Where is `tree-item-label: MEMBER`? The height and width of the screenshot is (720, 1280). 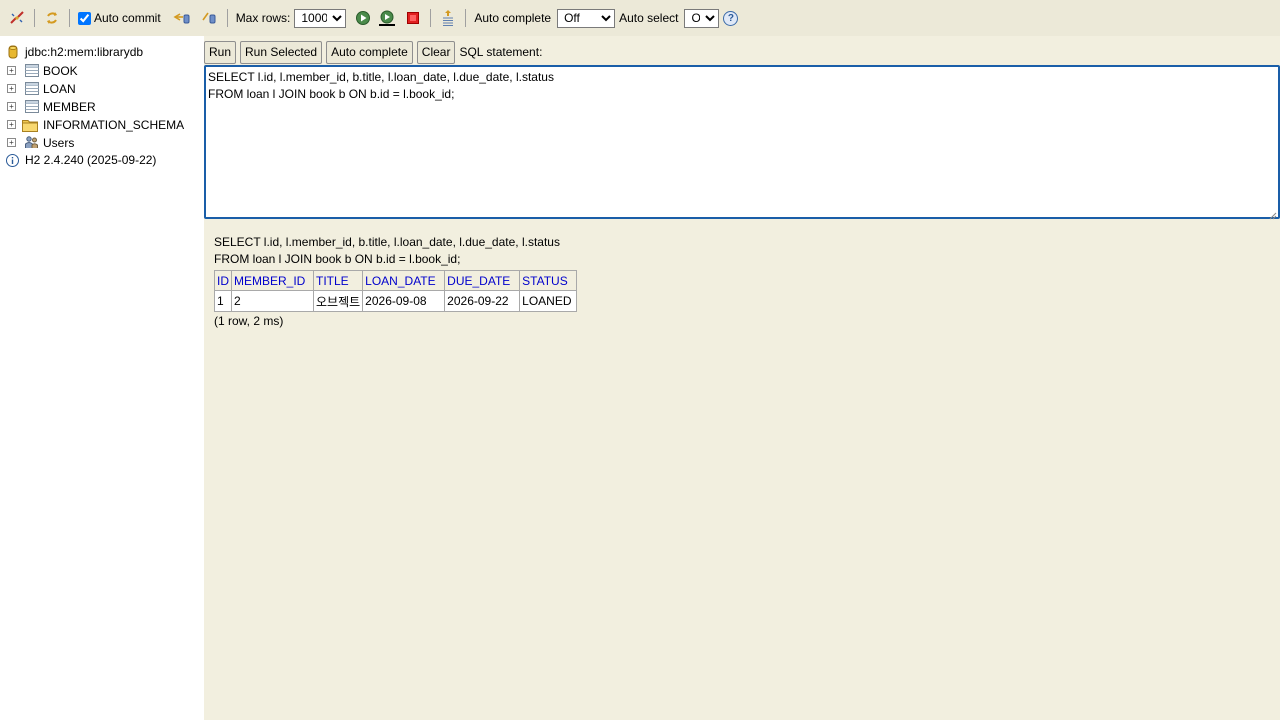 tree-item-label: MEMBER is located at coordinates (69, 107).